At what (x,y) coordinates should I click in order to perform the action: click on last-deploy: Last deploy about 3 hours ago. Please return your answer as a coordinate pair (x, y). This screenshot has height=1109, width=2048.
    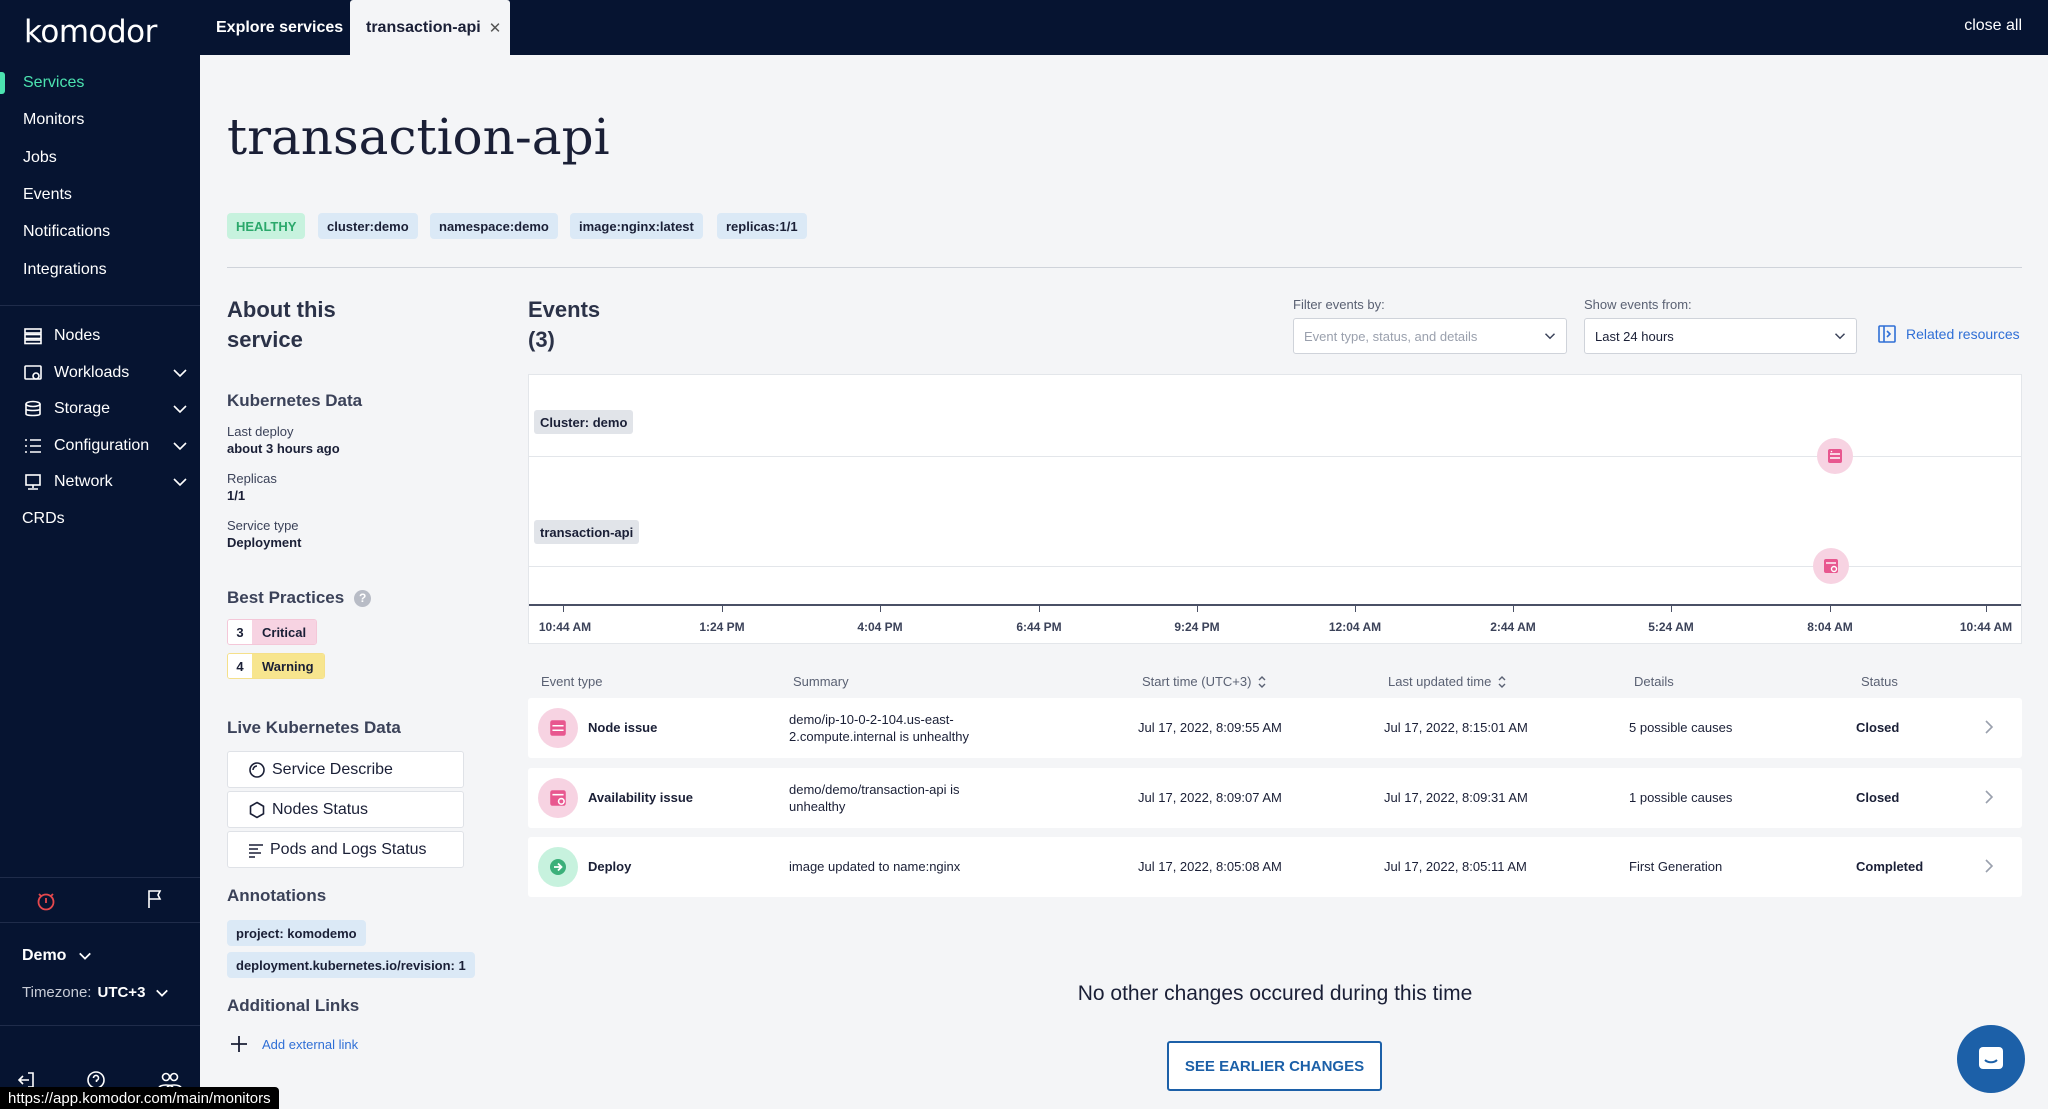
    Looking at the image, I should click on (283, 440).